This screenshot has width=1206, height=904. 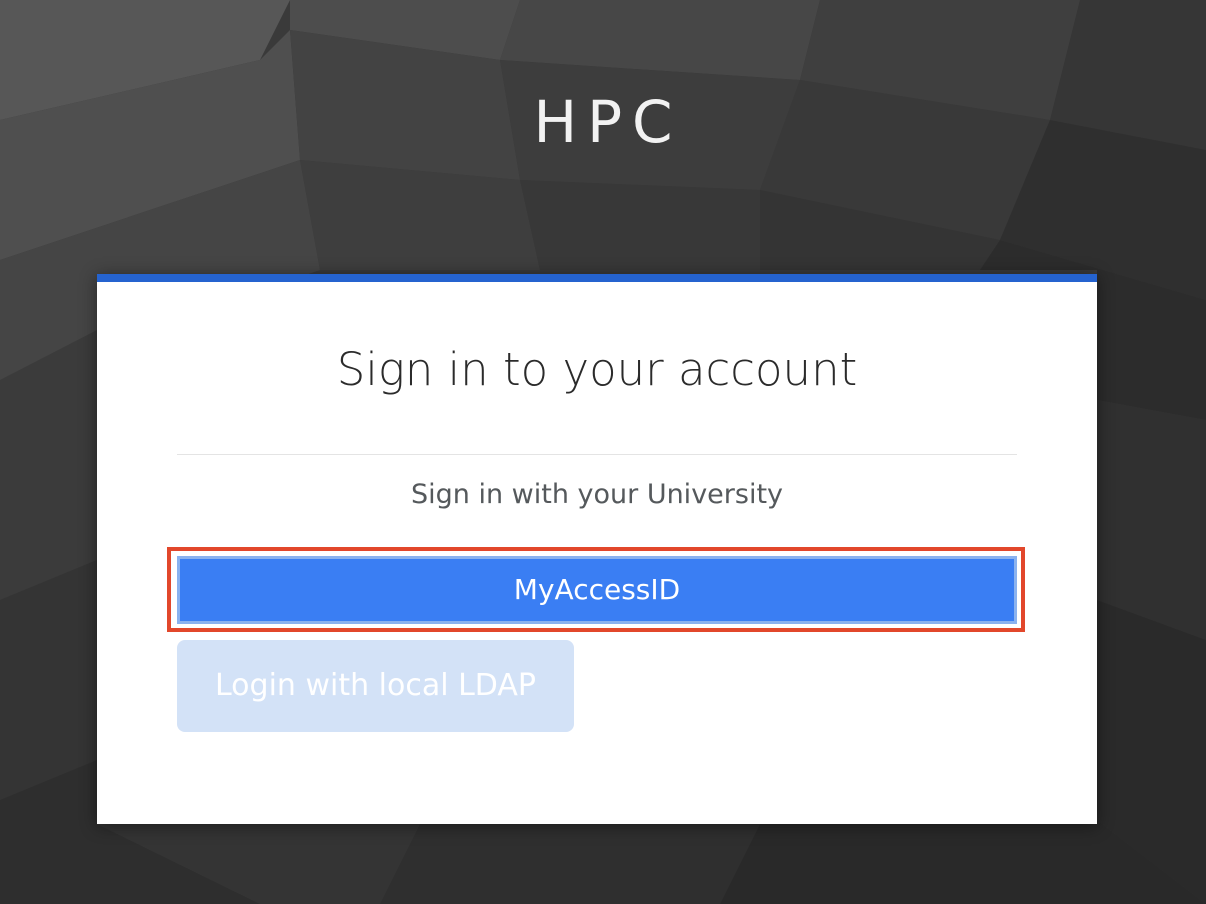 What do you see at coordinates (597, 494) in the screenshot?
I see `idp-section-label: Sign in with your University` at bounding box center [597, 494].